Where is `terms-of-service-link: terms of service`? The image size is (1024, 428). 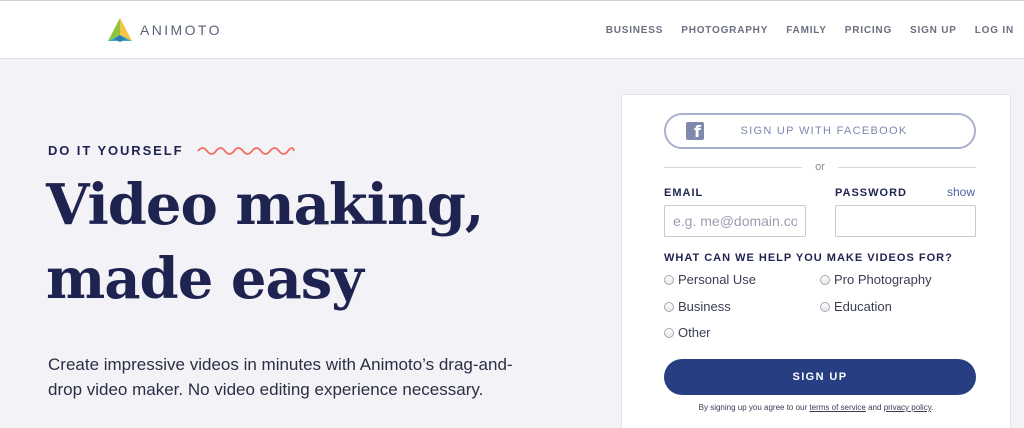
terms-of-service-link: terms of service is located at coordinates (837, 407).